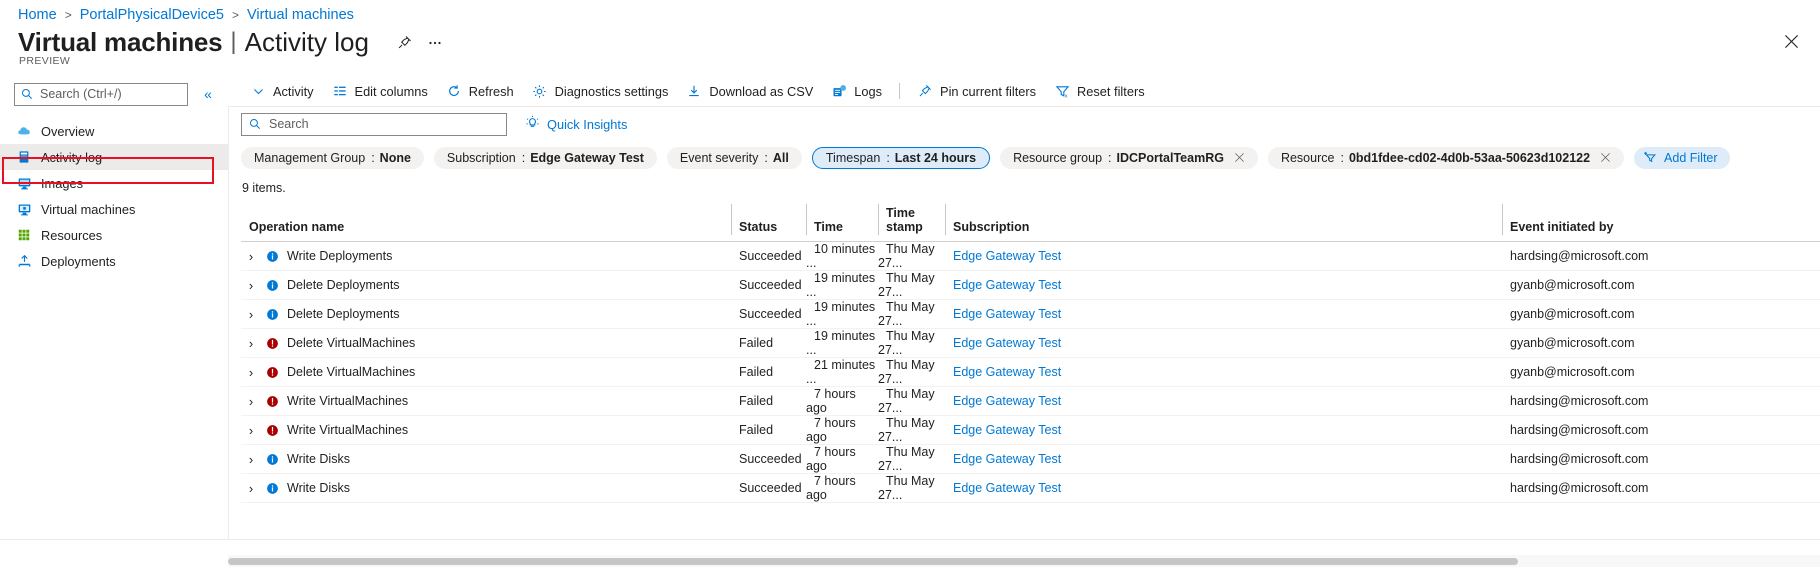 The image size is (1820, 567). What do you see at coordinates (545, 158) in the screenshot?
I see `filter-pill-subscription: Subscription : Edge Gateway Test` at bounding box center [545, 158].